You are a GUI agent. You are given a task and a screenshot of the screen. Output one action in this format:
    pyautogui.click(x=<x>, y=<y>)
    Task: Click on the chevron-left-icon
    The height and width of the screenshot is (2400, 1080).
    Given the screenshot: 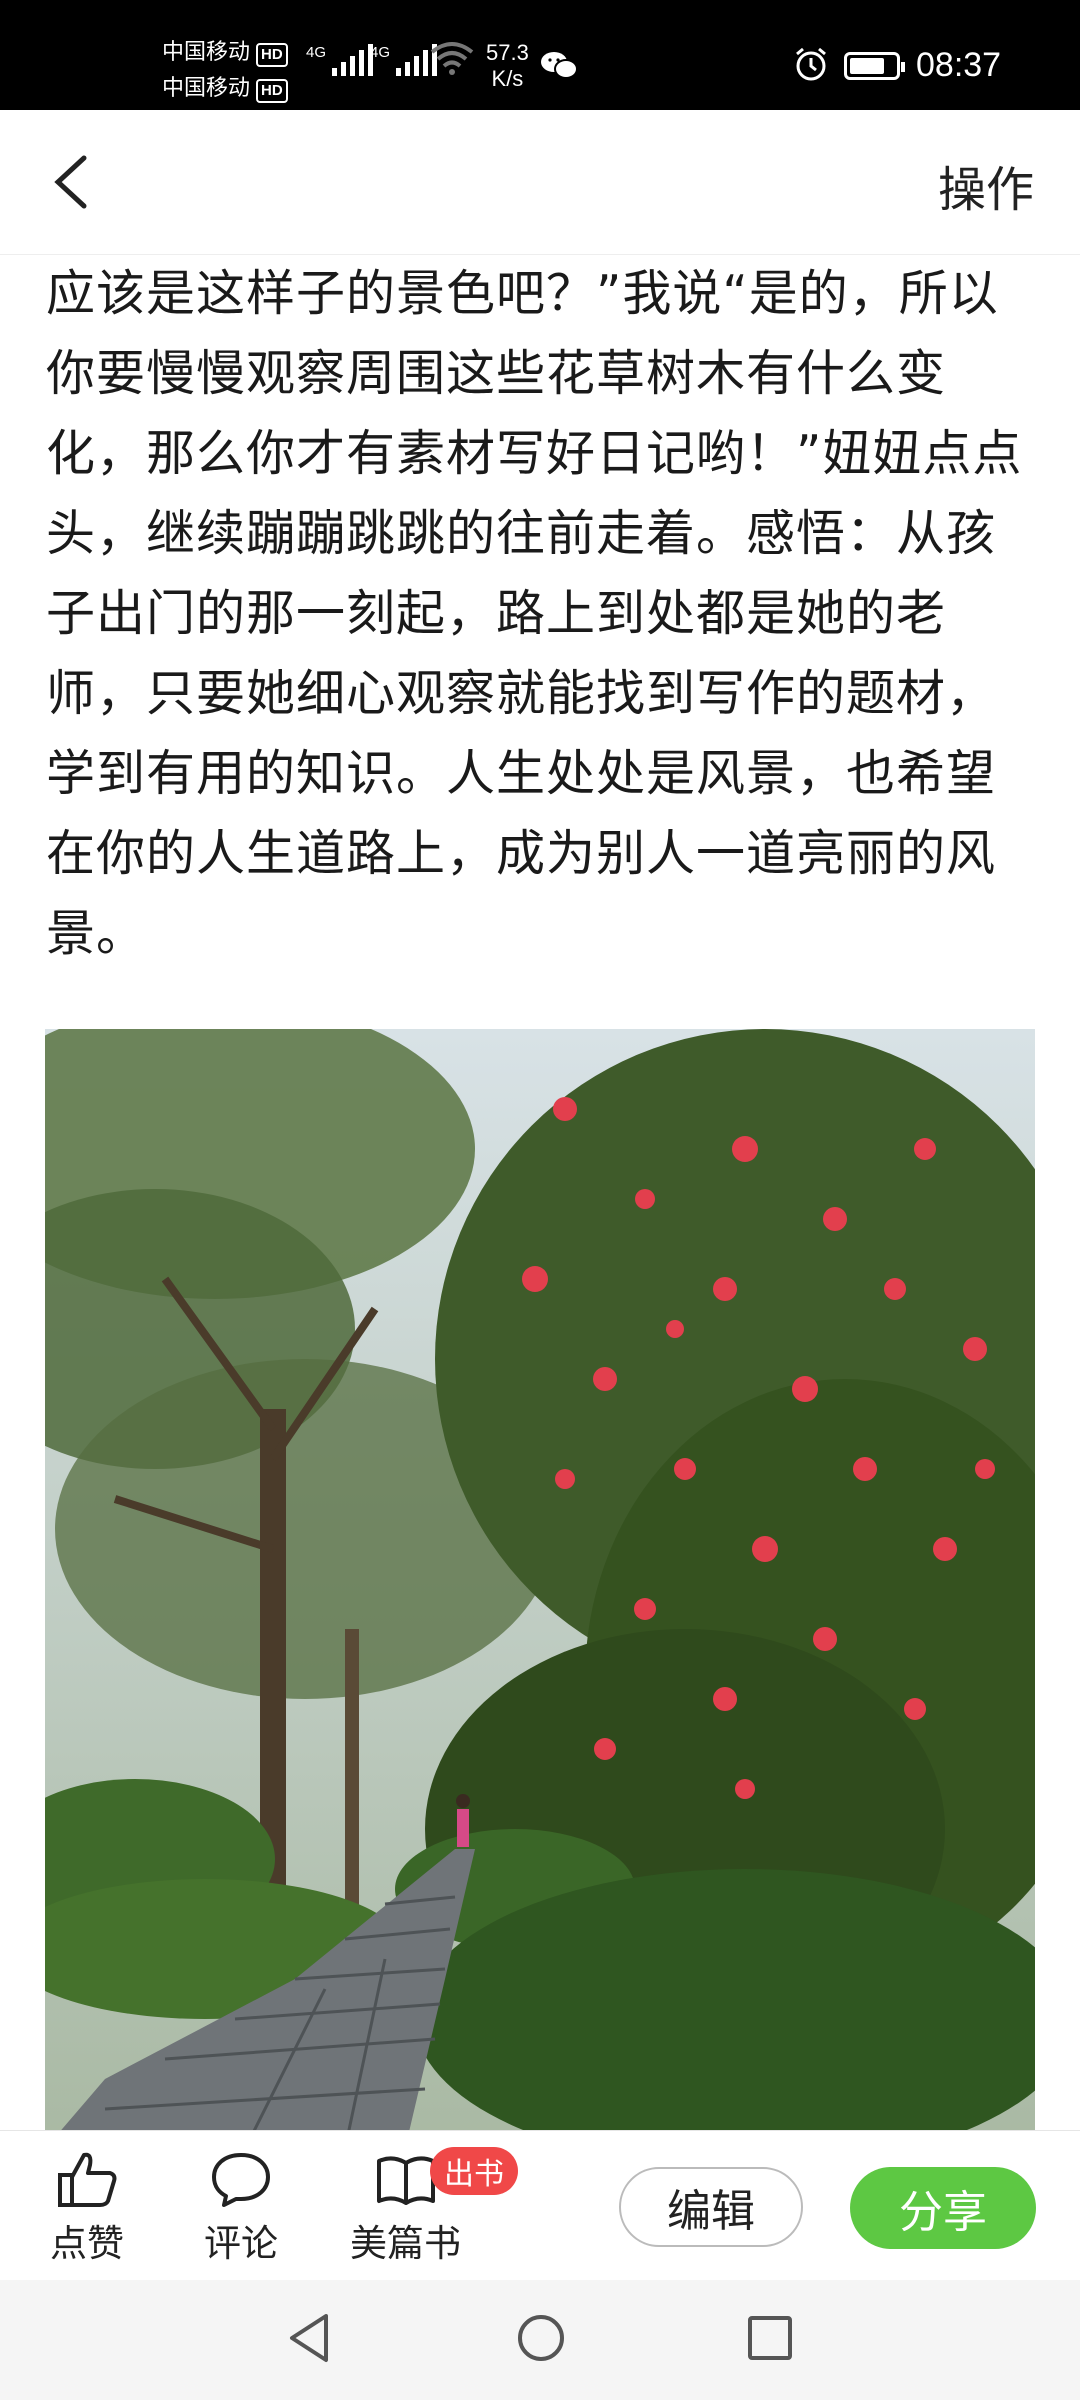 What is the action you would take?
    pyautogui.click(x=70, y=182)
    